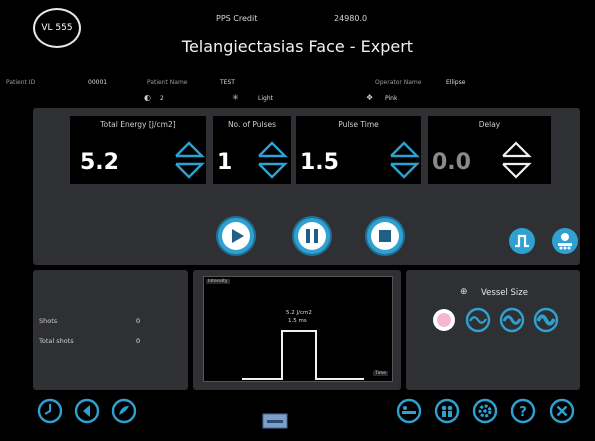 The height and width of the screenshot is (441, 595). Describe the element at coordinates (297, 46) in the screenshot. I see `page-title: Telangiectasias Face - Expert` at that location.